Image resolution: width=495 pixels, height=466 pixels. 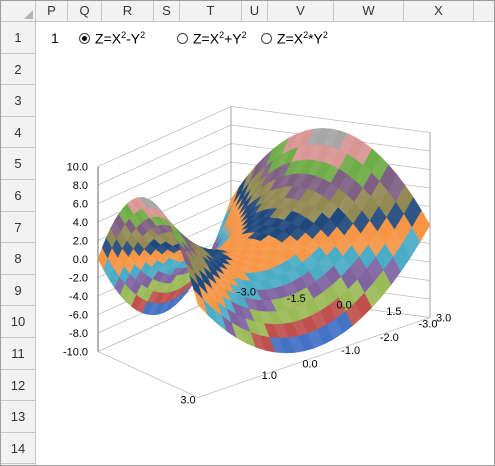 I want to click on x-tick-label: 3.0, so click(x=187, y=401).